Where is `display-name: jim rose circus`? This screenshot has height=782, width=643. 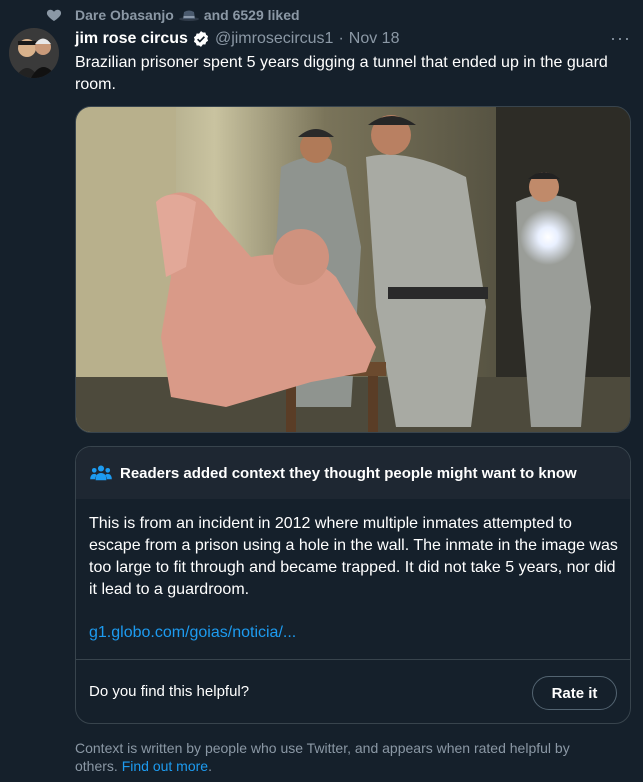
display-name: jim rose circus is located at coordinates (131, 39).